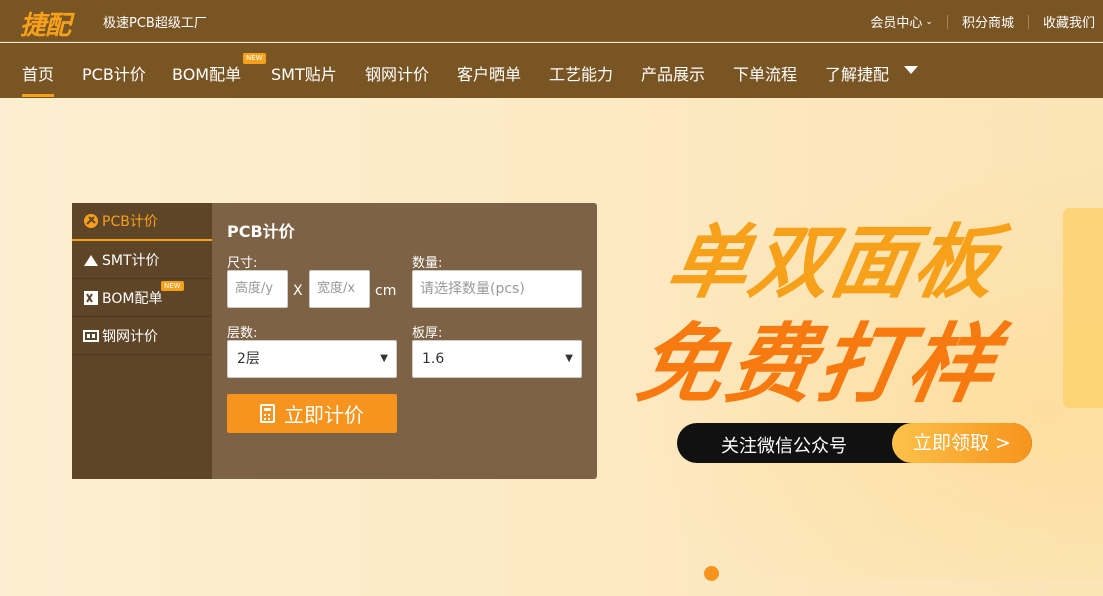  I want to click on nav-item-stencil: 钢网计价, so click(397, 73).